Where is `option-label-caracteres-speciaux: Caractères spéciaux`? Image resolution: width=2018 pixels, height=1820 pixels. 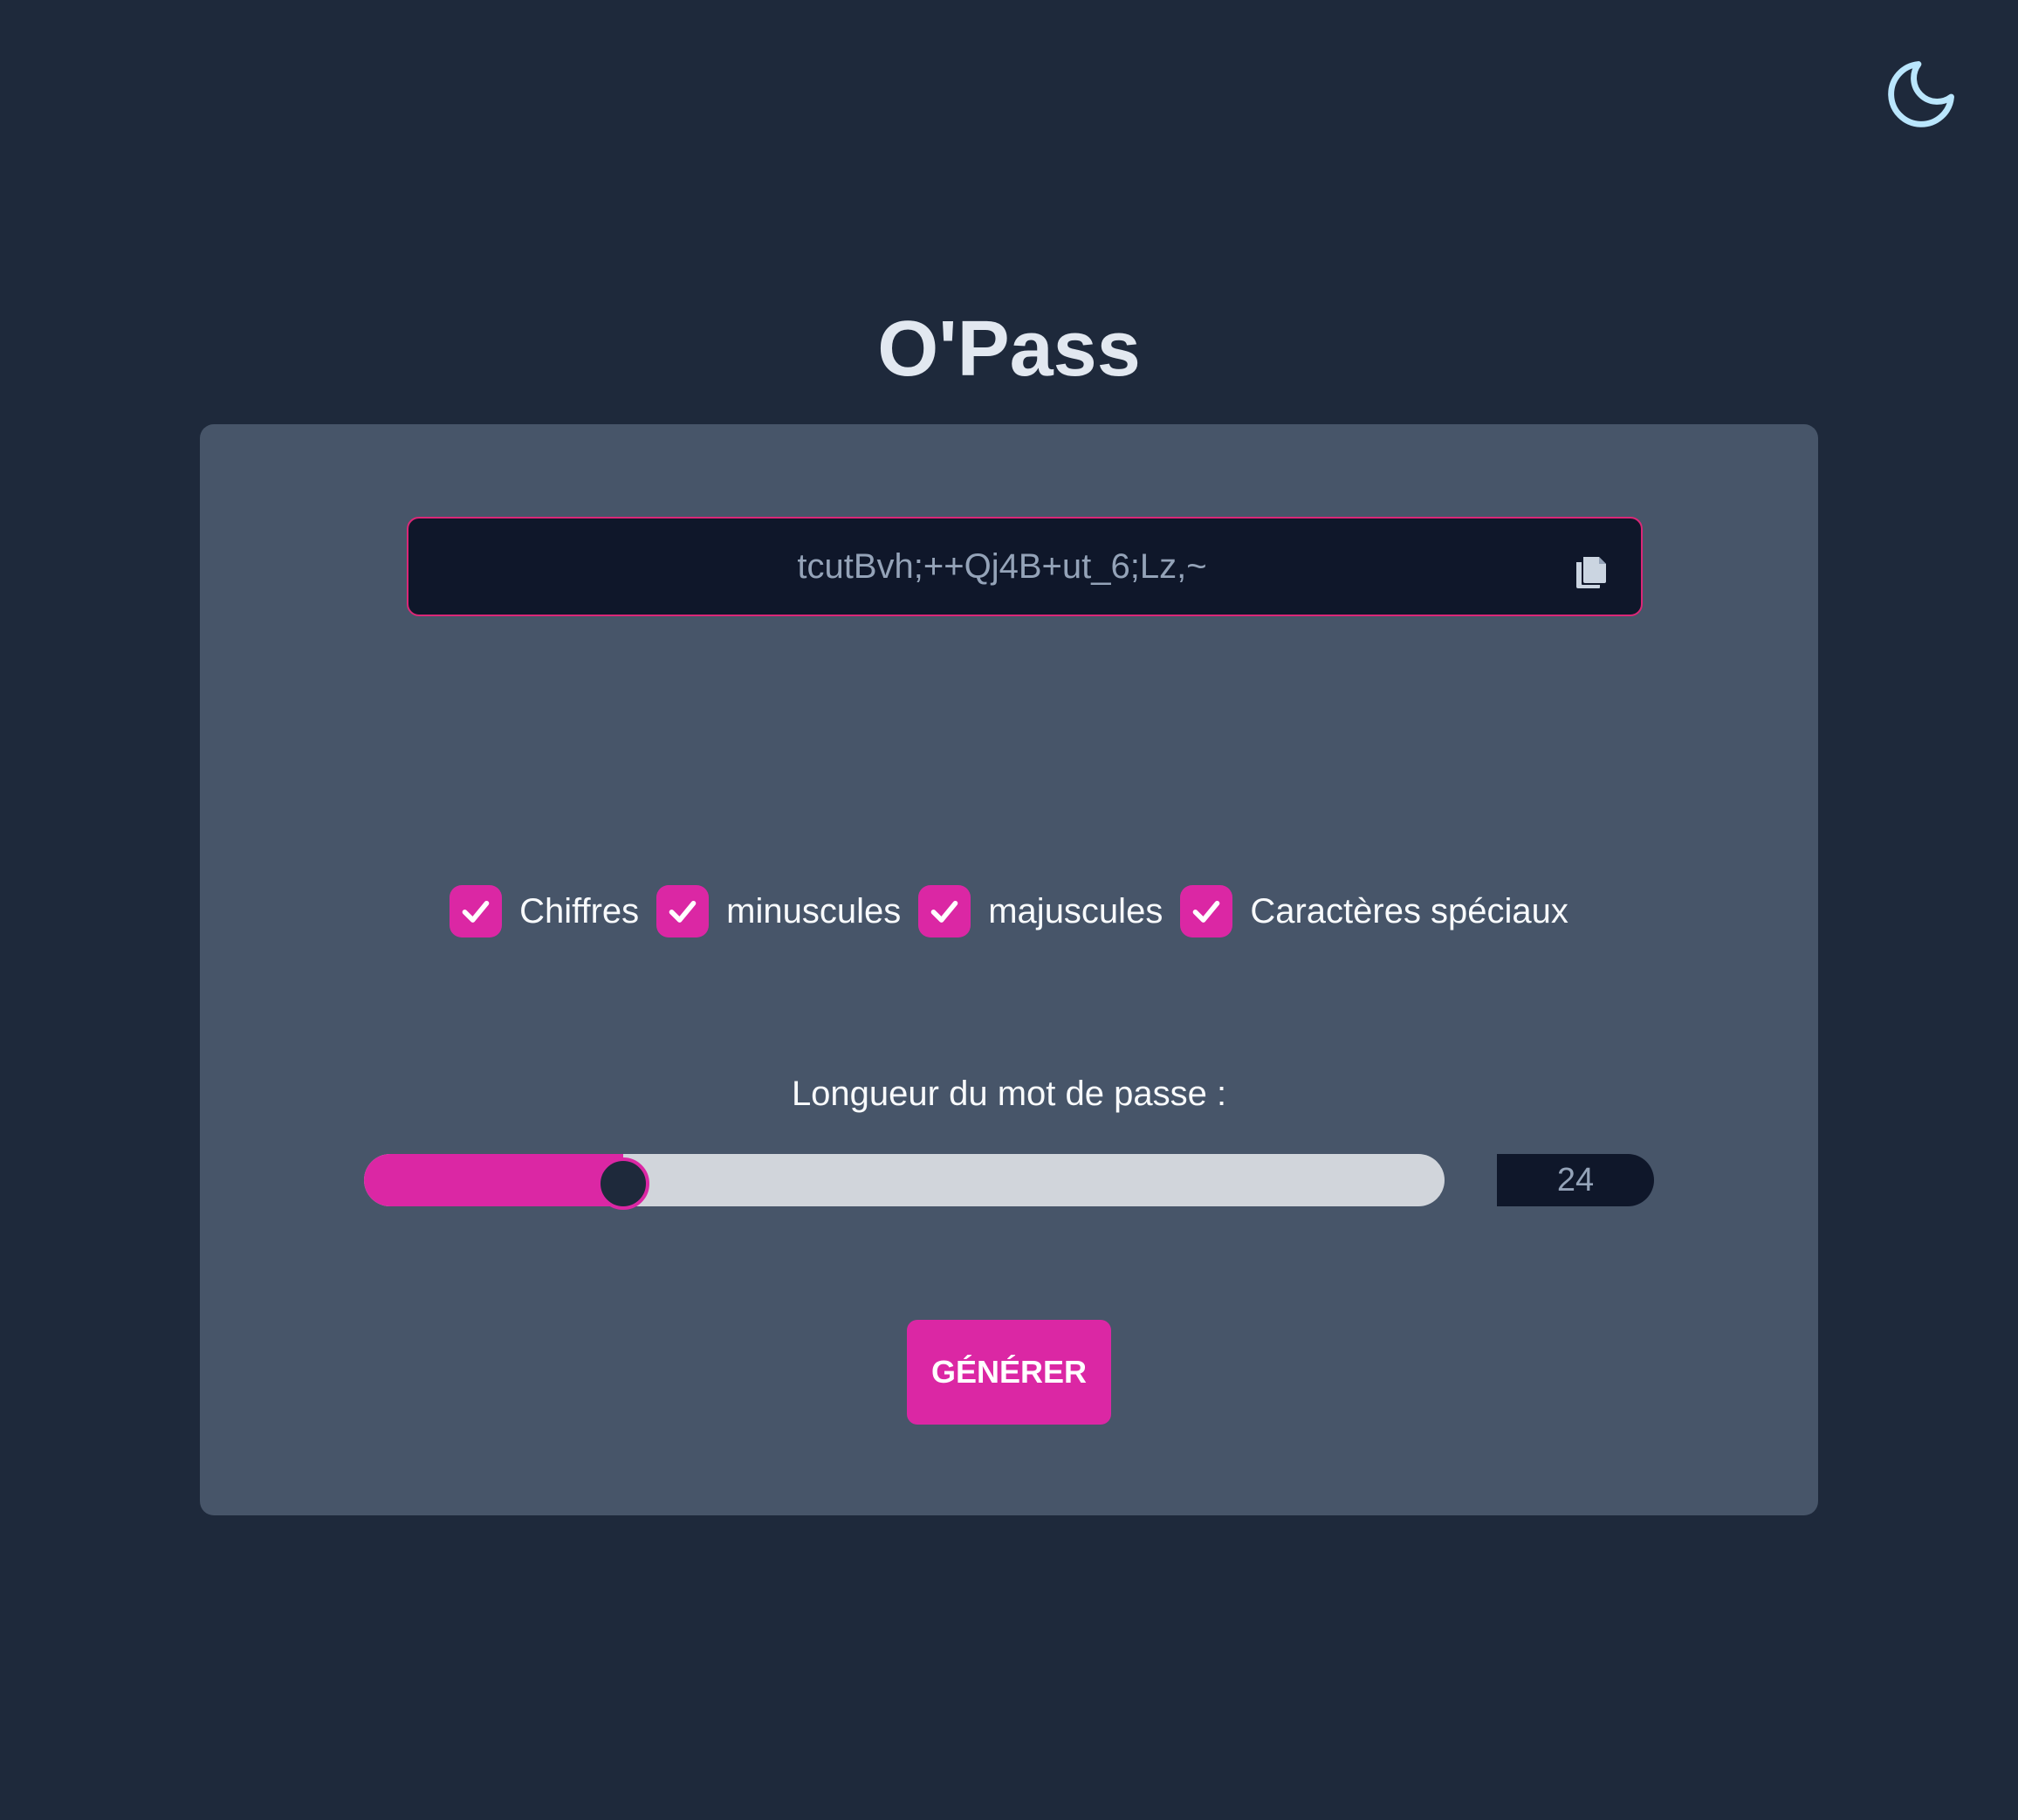 option-label-caracteres-speciaux: Caractères spéciaux is located at coordinates (1409, 911).